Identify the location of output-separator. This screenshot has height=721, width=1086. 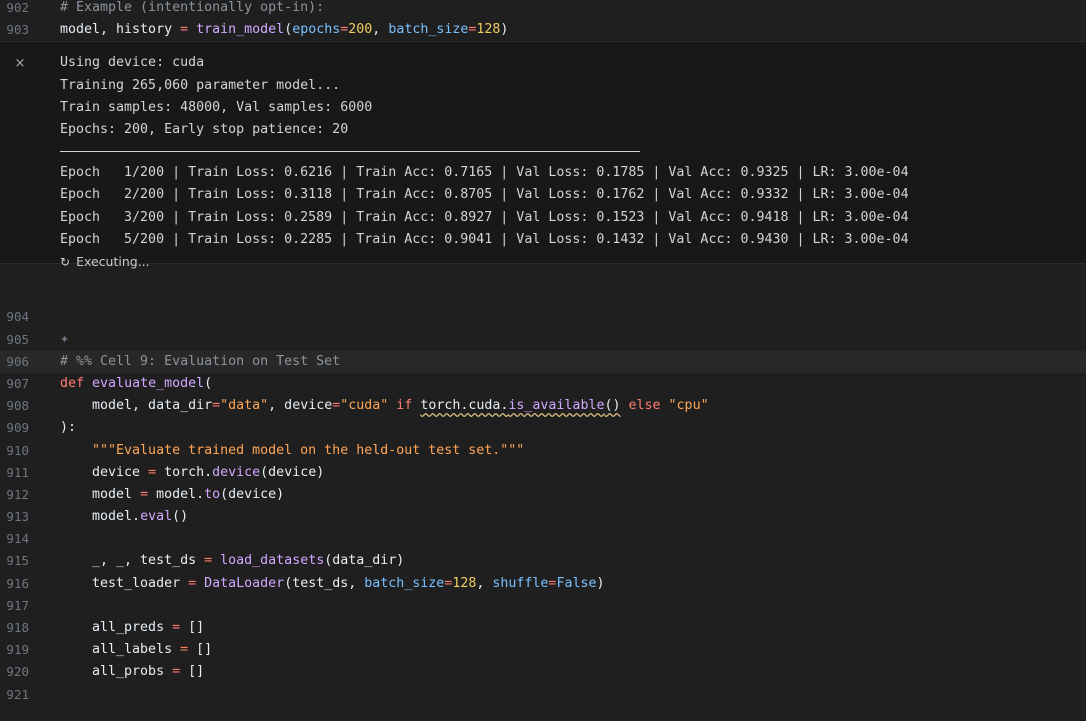
(350, 152).